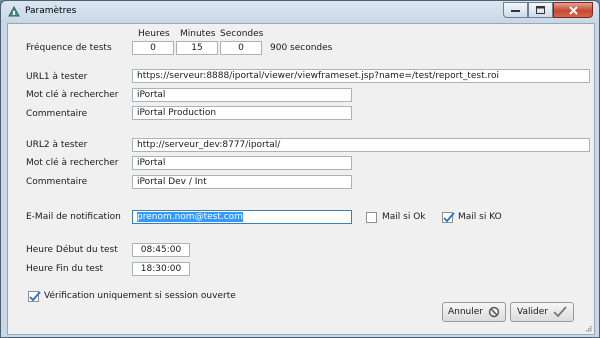 The height and width of the screenshot is (338, 600). What do you see at coordinates (197, 48) in the screenshot?
I see `minutes-field: 15` at bounding box center [197, 48].